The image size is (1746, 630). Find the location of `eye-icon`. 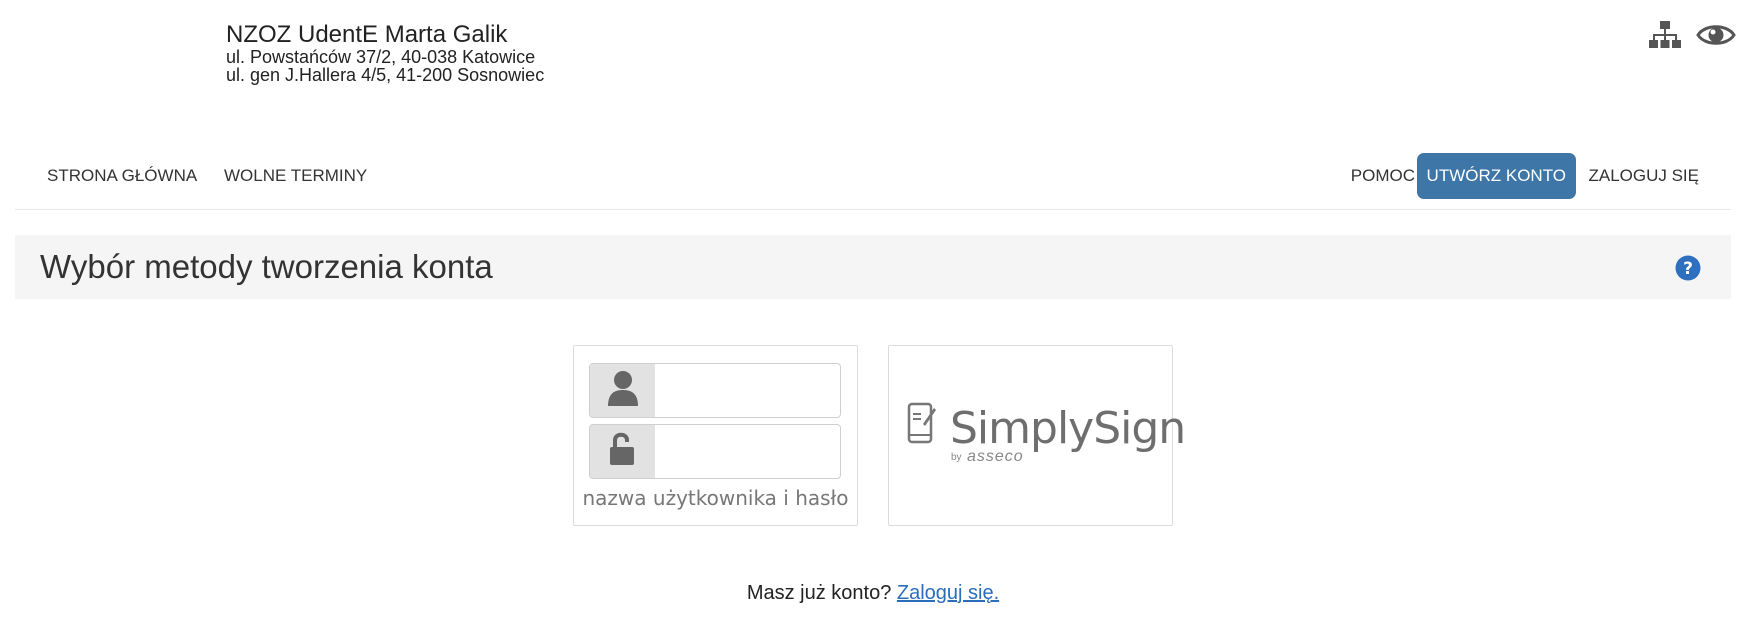

eye-icon is located at coordinates (1716, 35).